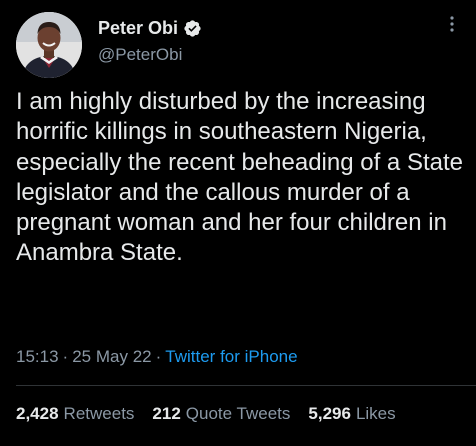 The width and height of the screenshot is (476, 446). I want to click on retweets-stat: 2,428 Retweets, so click(75, 414).